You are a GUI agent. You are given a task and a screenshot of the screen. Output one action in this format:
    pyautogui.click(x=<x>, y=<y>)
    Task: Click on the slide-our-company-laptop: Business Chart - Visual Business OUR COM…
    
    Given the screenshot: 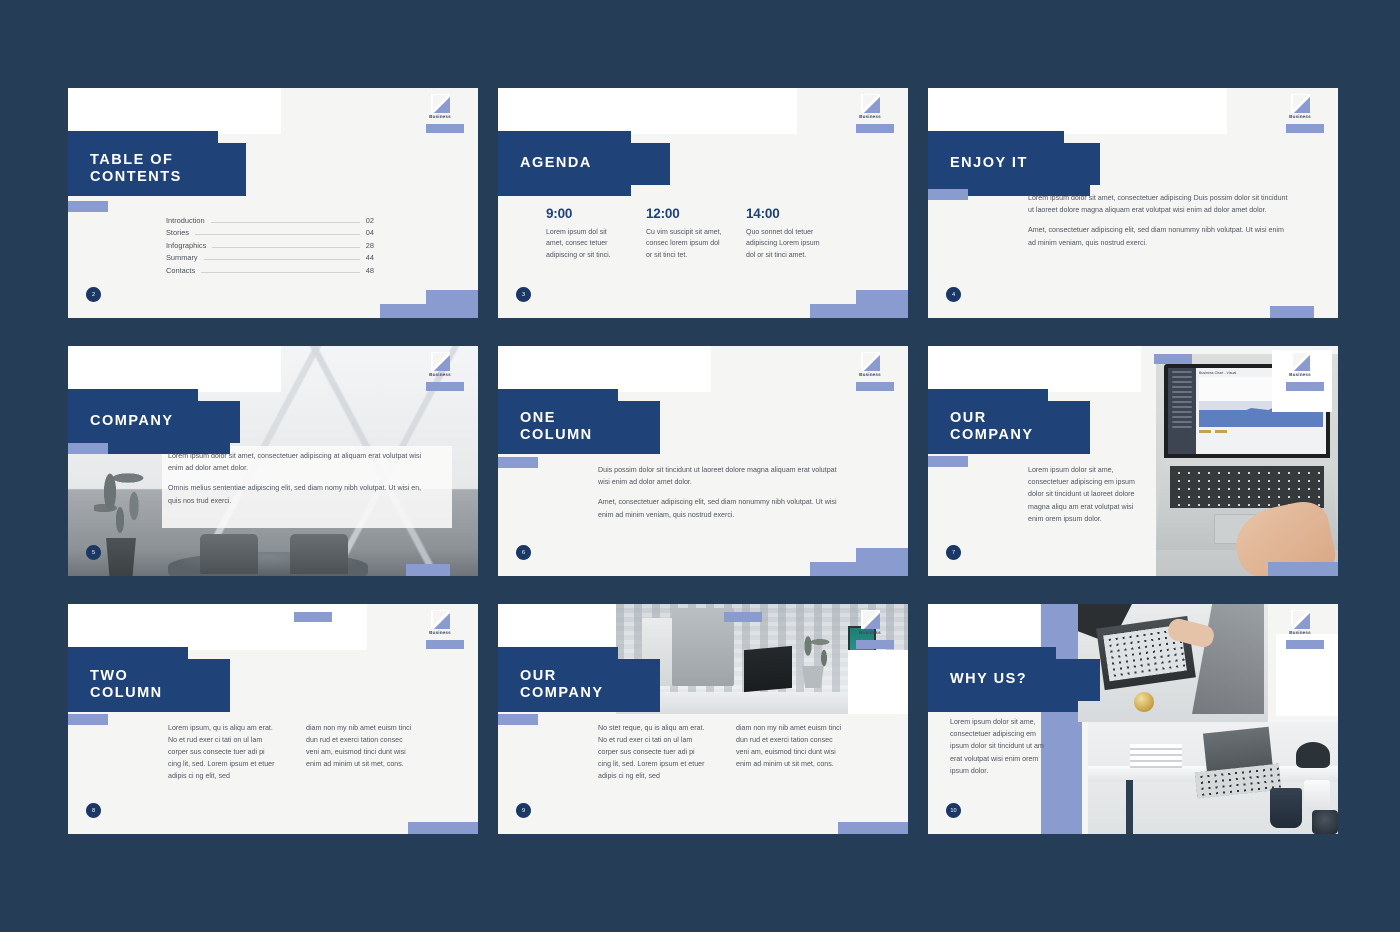 What is the action you would take?
    pyautogui.click(x=1133, y=461)
    